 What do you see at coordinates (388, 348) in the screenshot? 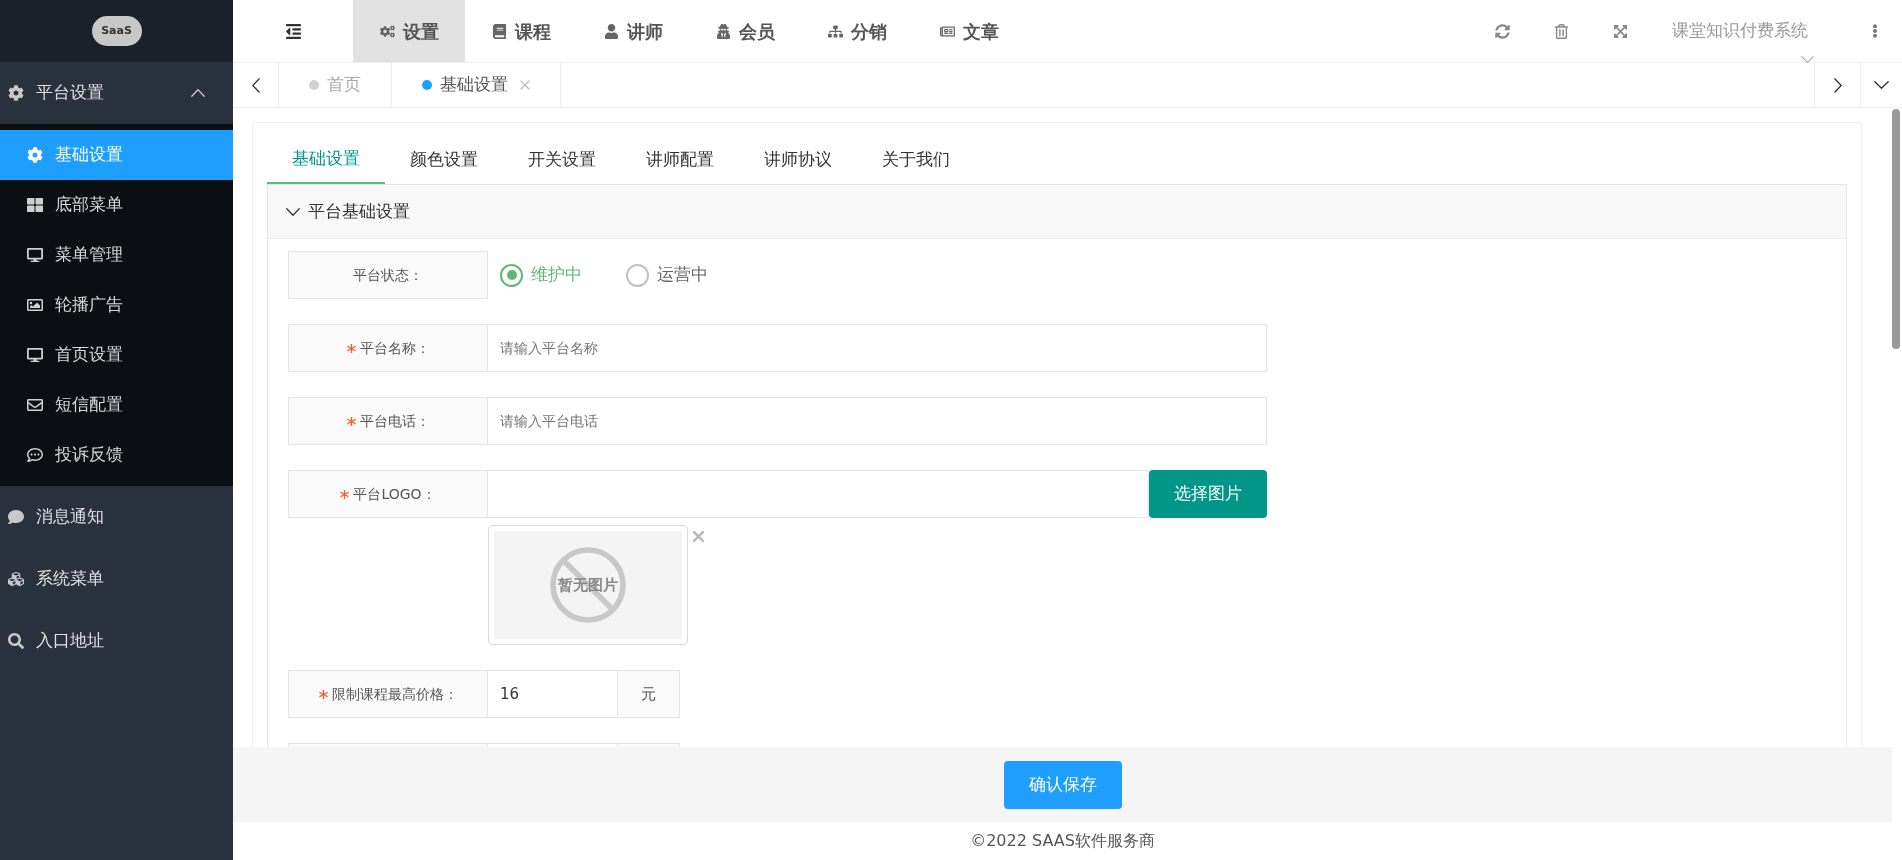
I see `field-label: 平台名称：` at bounding box center [388, 348].